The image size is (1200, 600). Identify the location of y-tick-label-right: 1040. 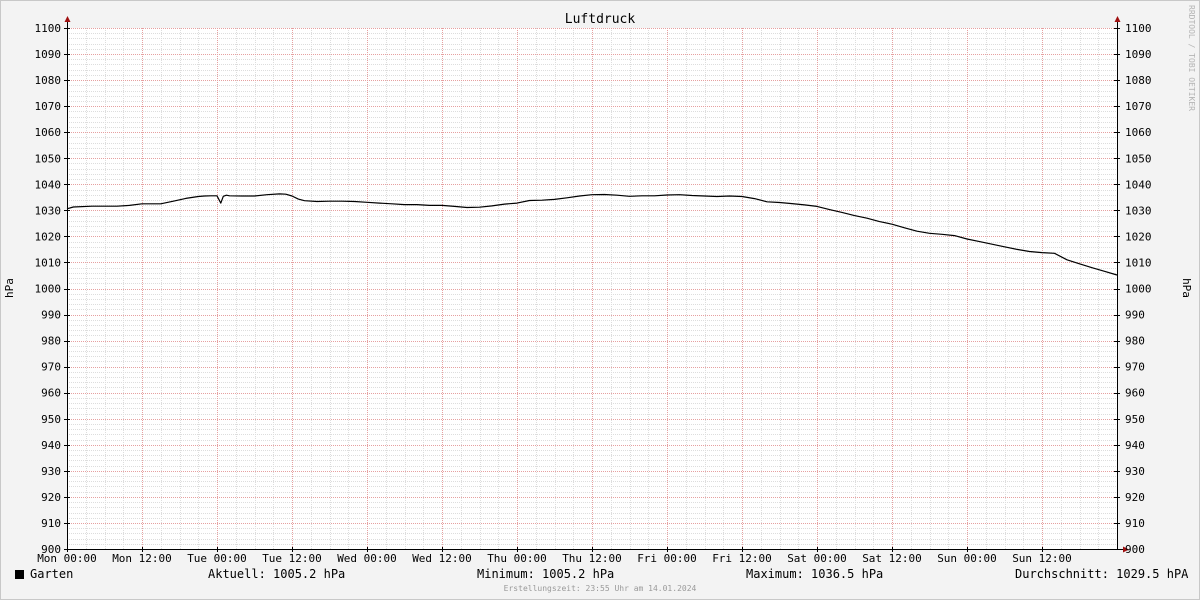
(1138, 184).